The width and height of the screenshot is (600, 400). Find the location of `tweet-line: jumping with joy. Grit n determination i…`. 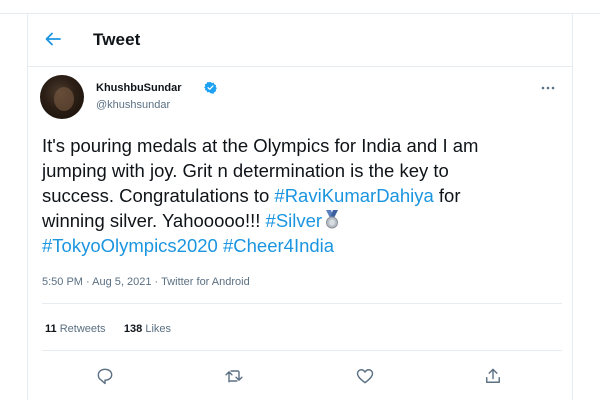

tweet-line: jumping with joy. Grit n determination i… is located at coordinates (245, 170).